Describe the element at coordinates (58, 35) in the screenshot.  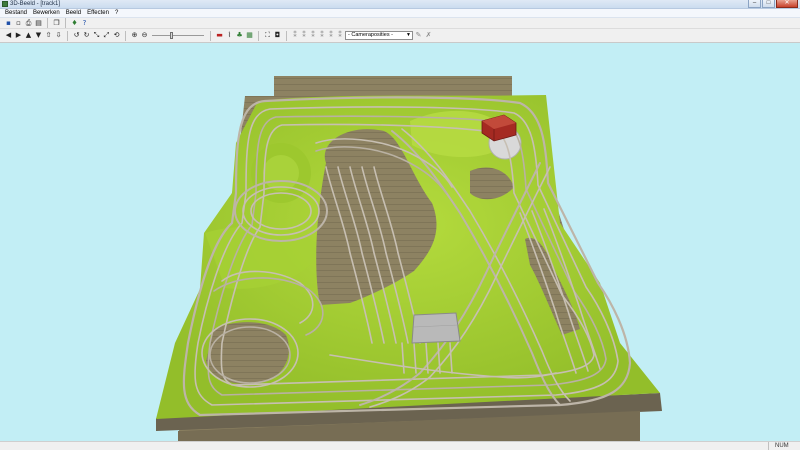
I see `move-back-icon: ⇩` at that location.